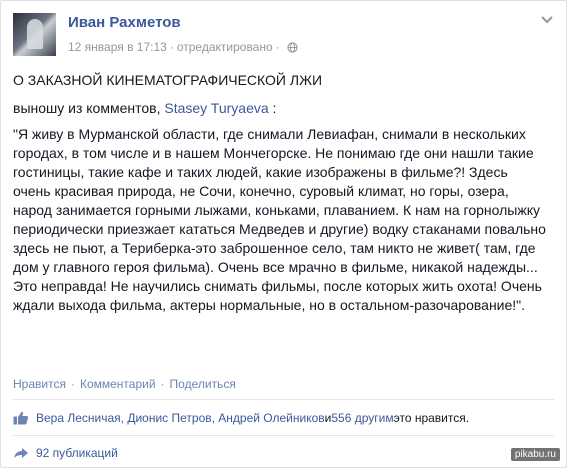 Image resolution: width=567 pixels, height=468 pixels. What do you see at coordinates (272, 108) in the screenshot?
I see `intro-suffix: :` at bounding box center [272, 108].